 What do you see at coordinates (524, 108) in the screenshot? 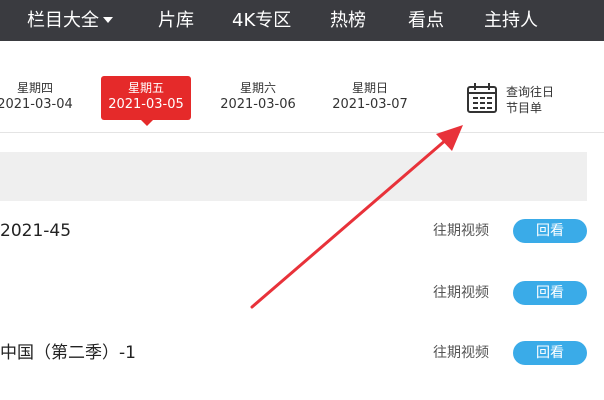
I see `history-label-line2: 节目单` at bounding box center [524, 108].